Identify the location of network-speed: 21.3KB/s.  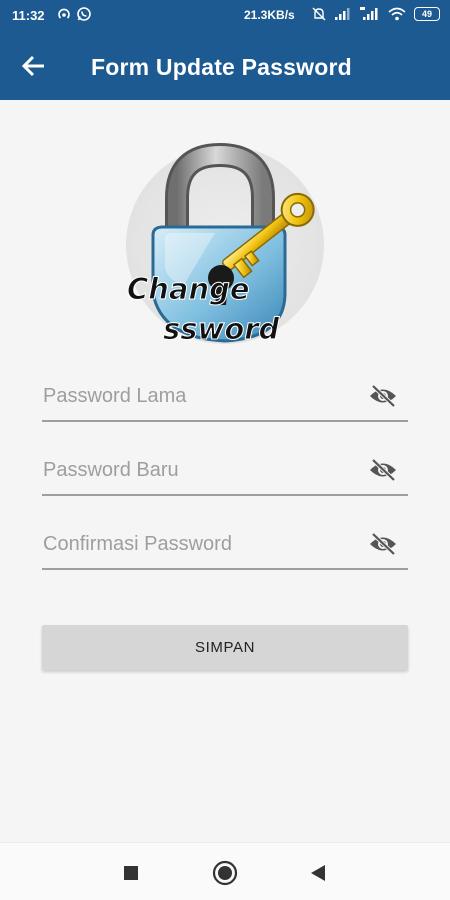
(269, 15).